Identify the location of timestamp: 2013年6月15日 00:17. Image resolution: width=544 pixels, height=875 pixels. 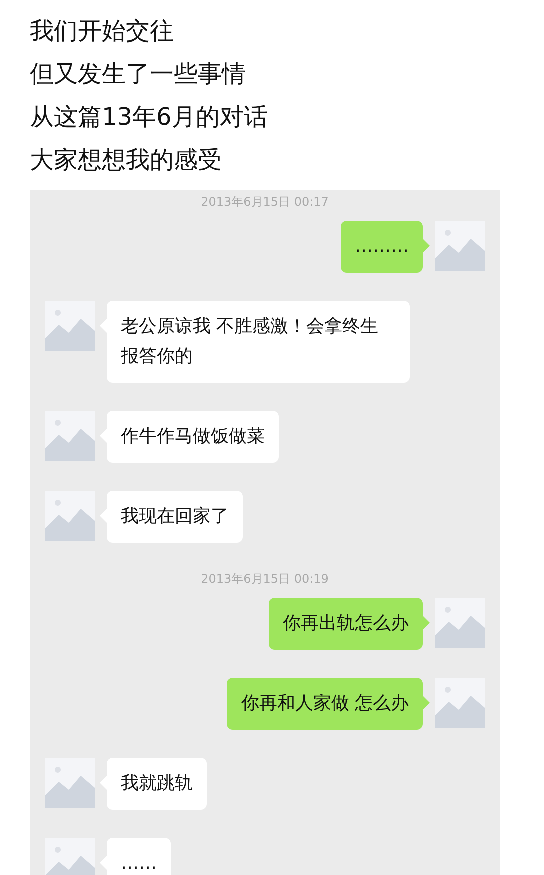
(265, 202).